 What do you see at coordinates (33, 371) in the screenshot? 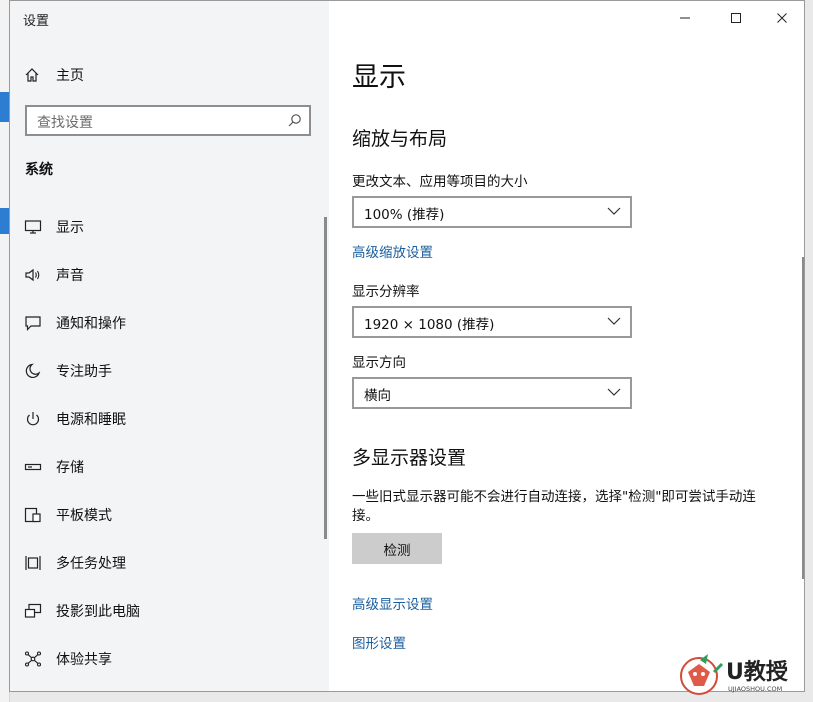
I see `moon-icon` at bounding box center [33, 371].